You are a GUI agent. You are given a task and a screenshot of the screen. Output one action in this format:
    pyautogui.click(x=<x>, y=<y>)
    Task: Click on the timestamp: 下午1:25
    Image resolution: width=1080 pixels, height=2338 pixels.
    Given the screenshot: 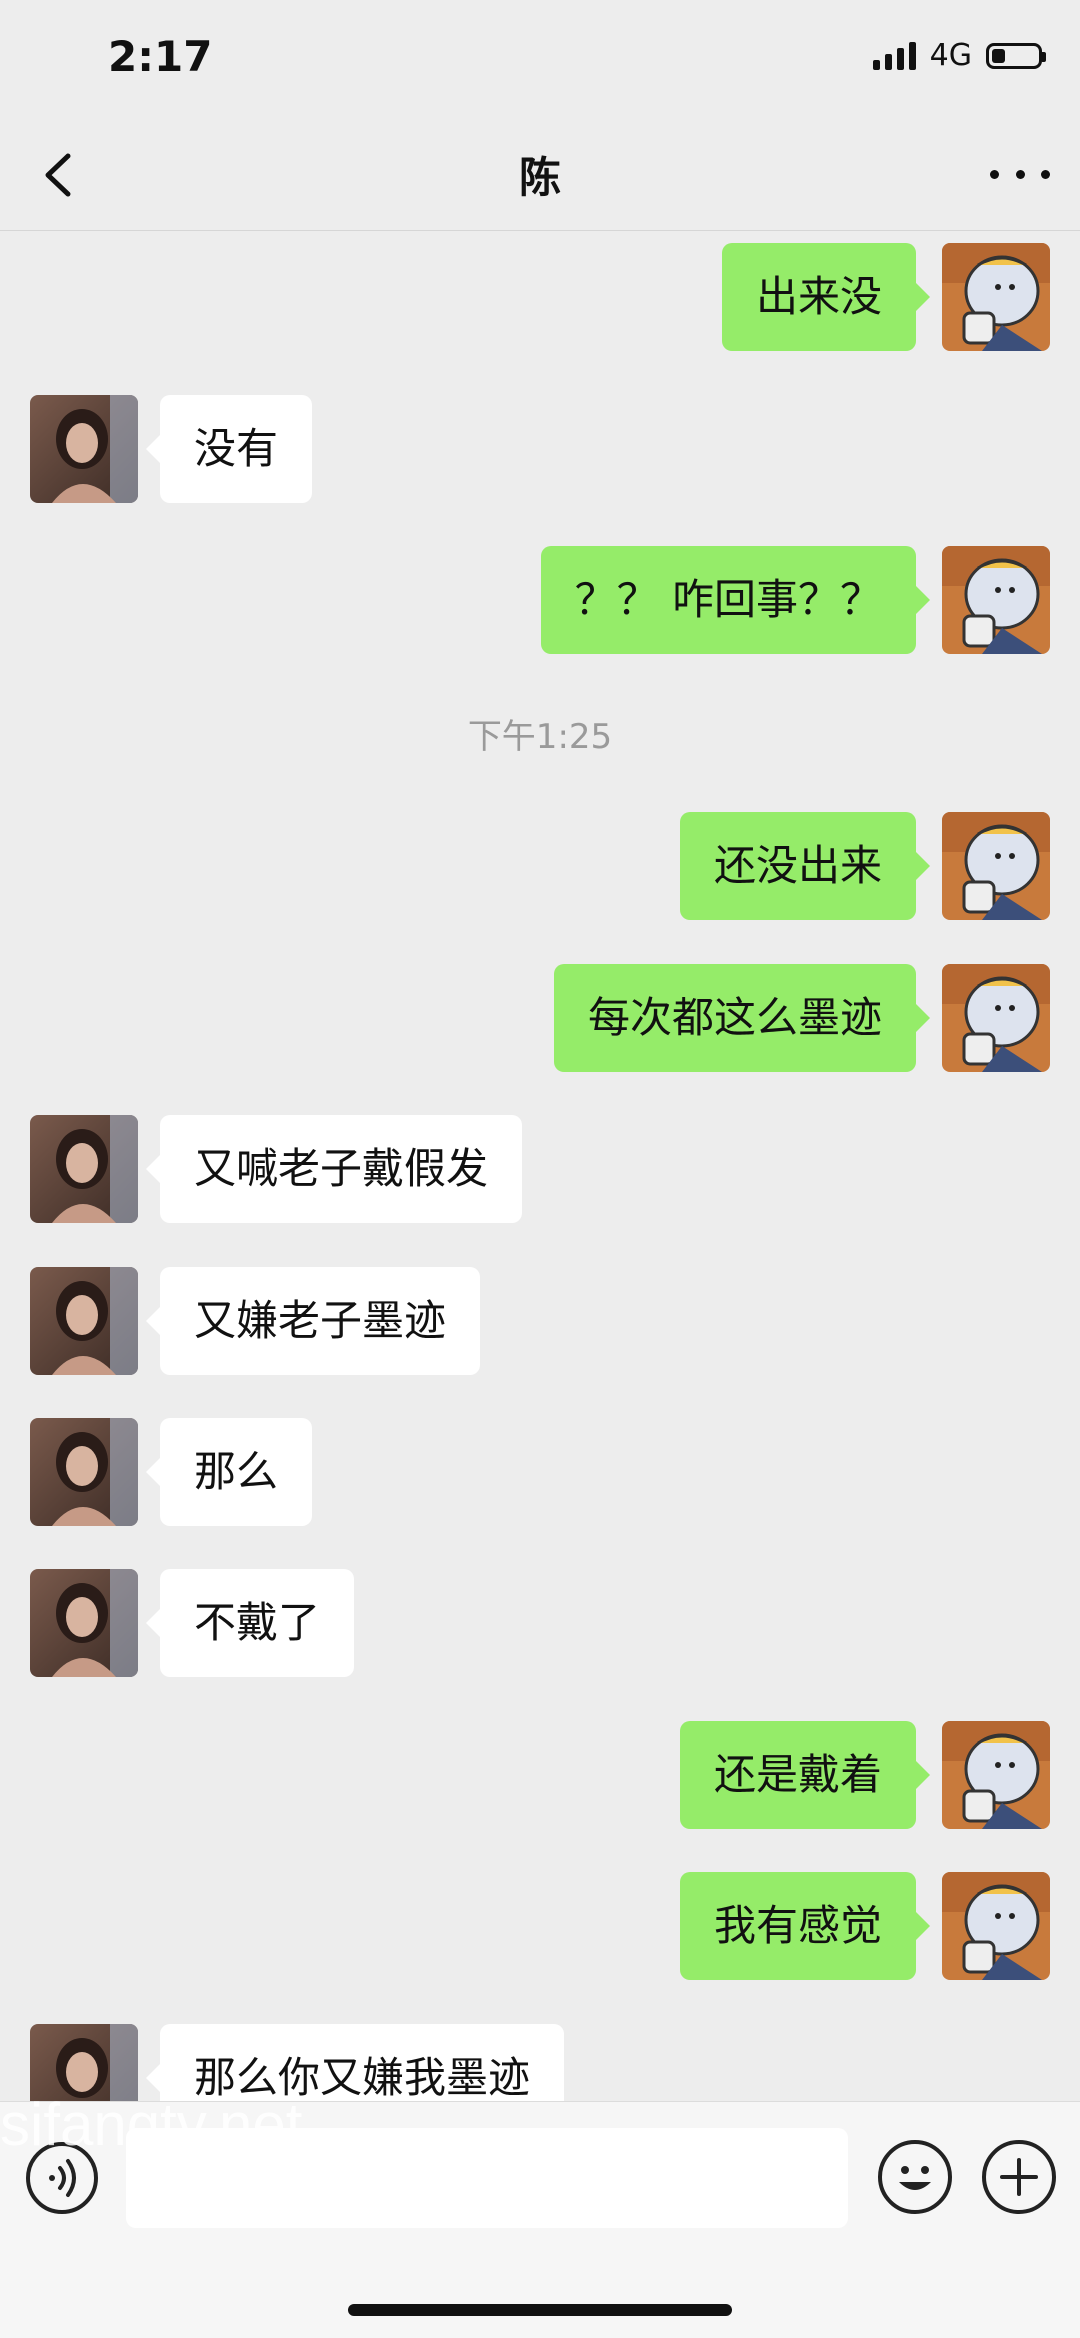 What is the action you would take?
    pyautogui.click(x=540, y=737)
    